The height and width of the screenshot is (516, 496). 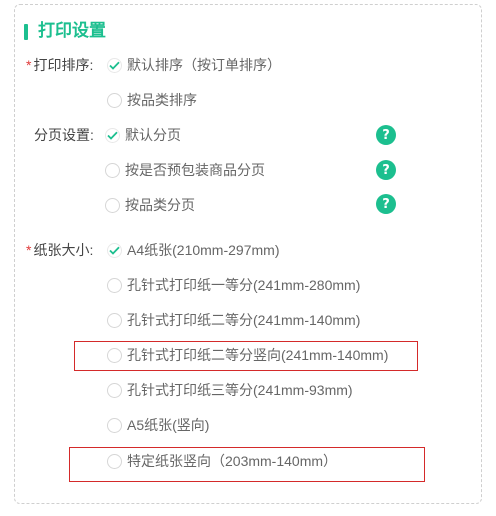 I want to click on radio-paper-a4: A4纸张(210mm-297mm), so click(x=193, y=250).